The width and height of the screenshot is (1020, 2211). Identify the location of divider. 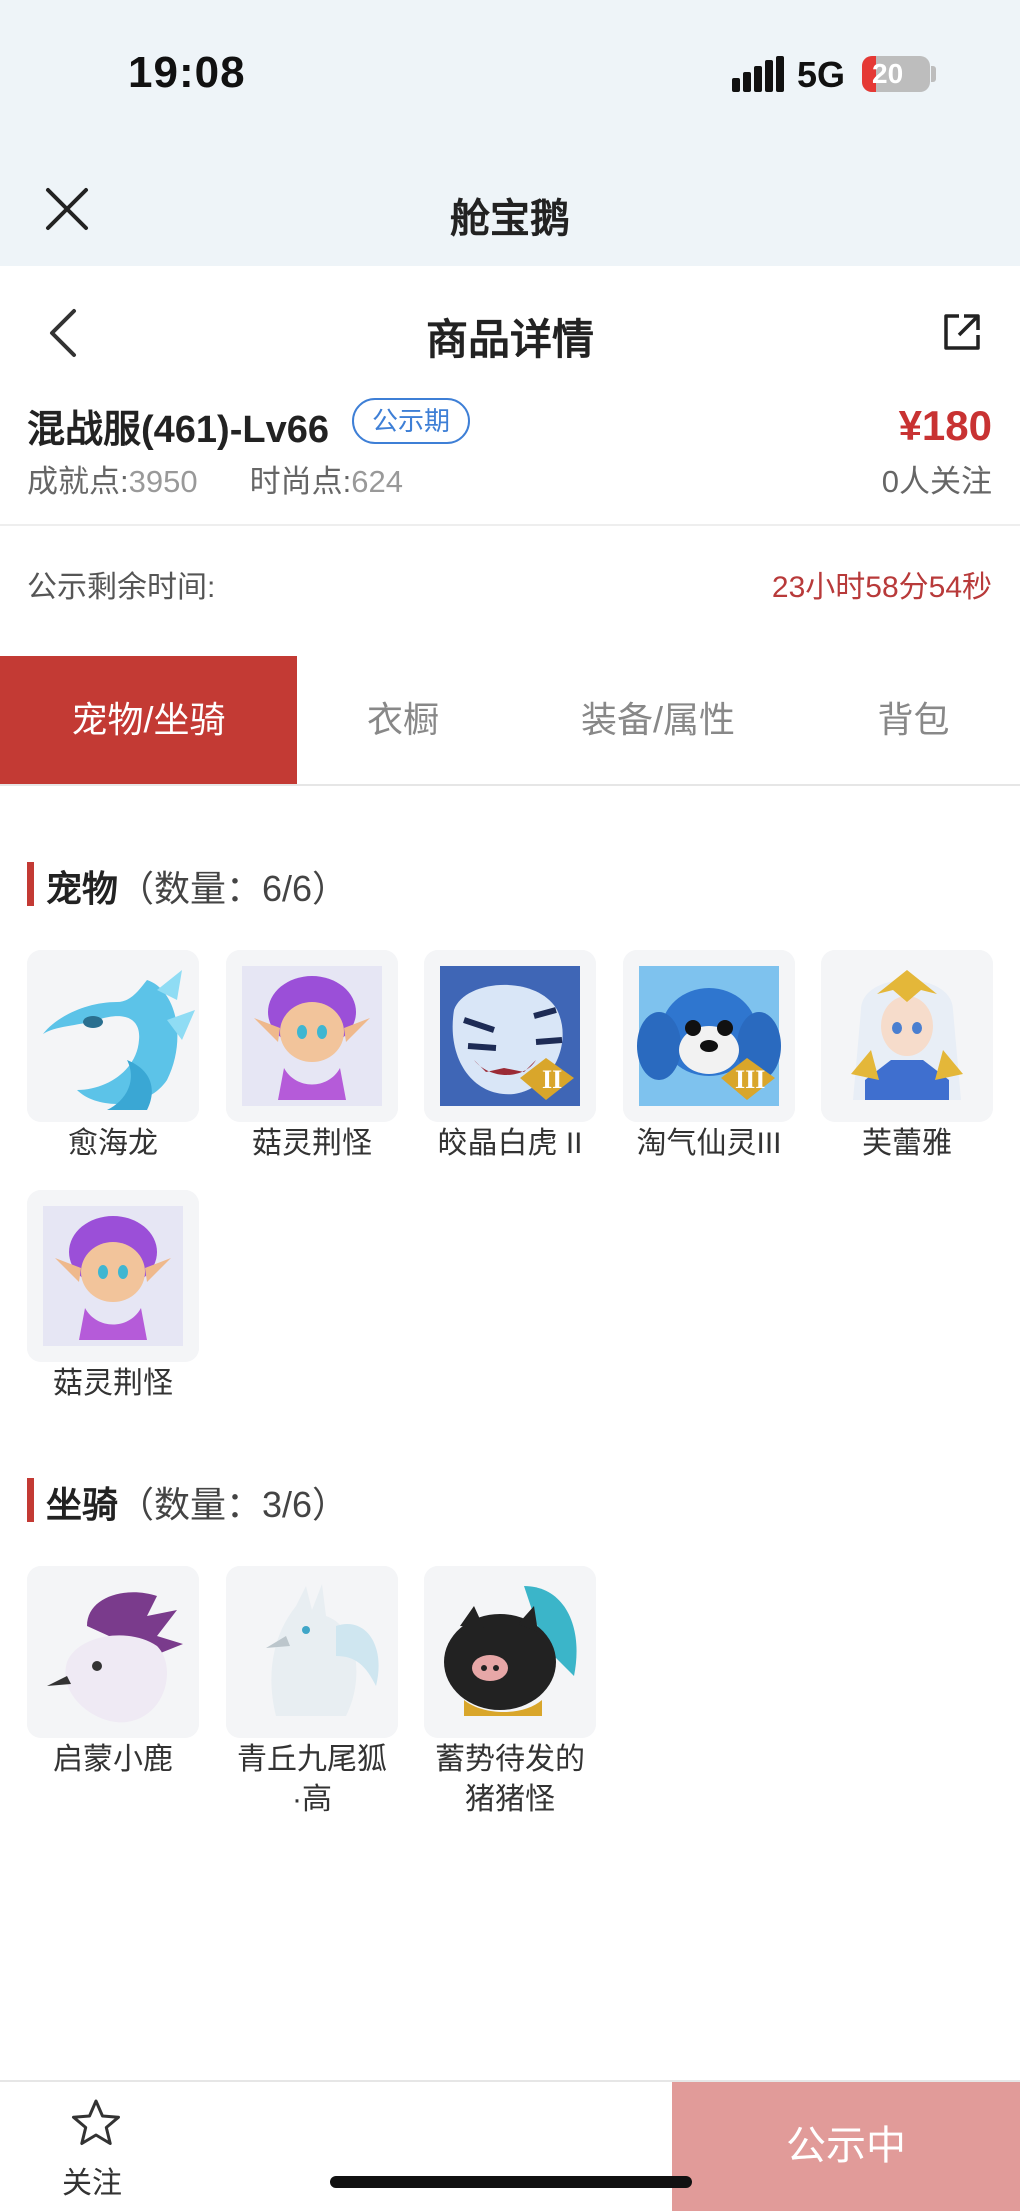
(510, 525).